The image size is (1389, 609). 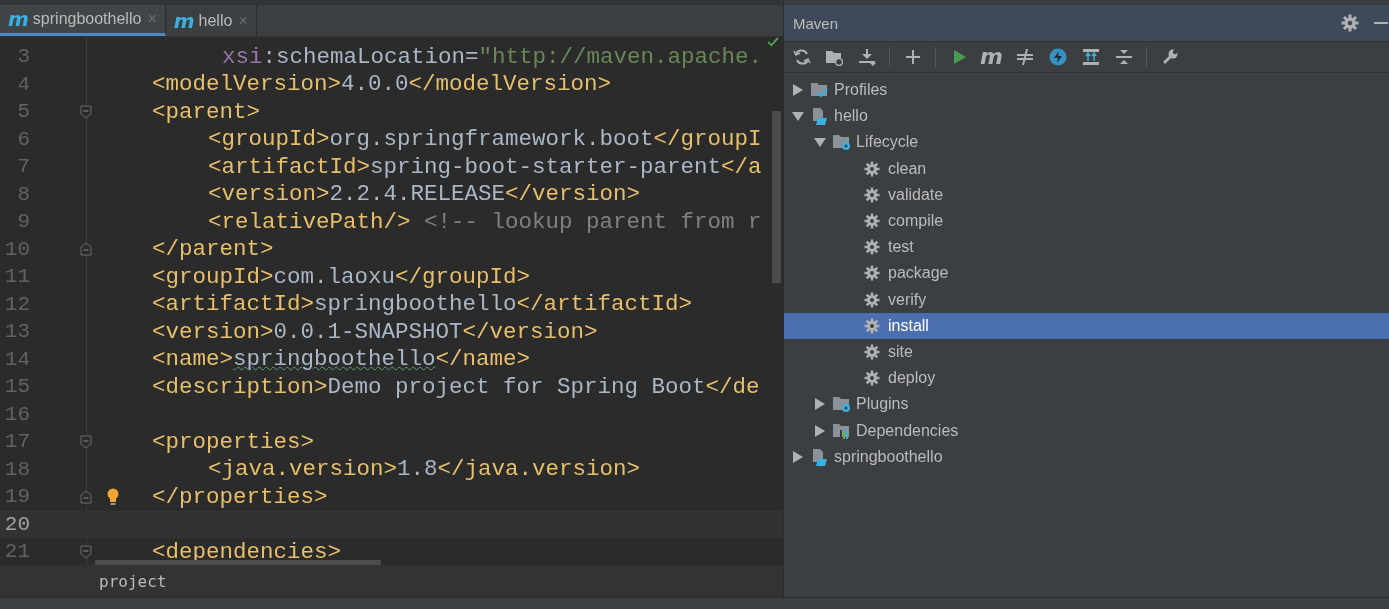 What do you see at coordinates (1123, 57) in the screenshot?
I see `collapse-all-icon` at bounding box center [1123, 57].